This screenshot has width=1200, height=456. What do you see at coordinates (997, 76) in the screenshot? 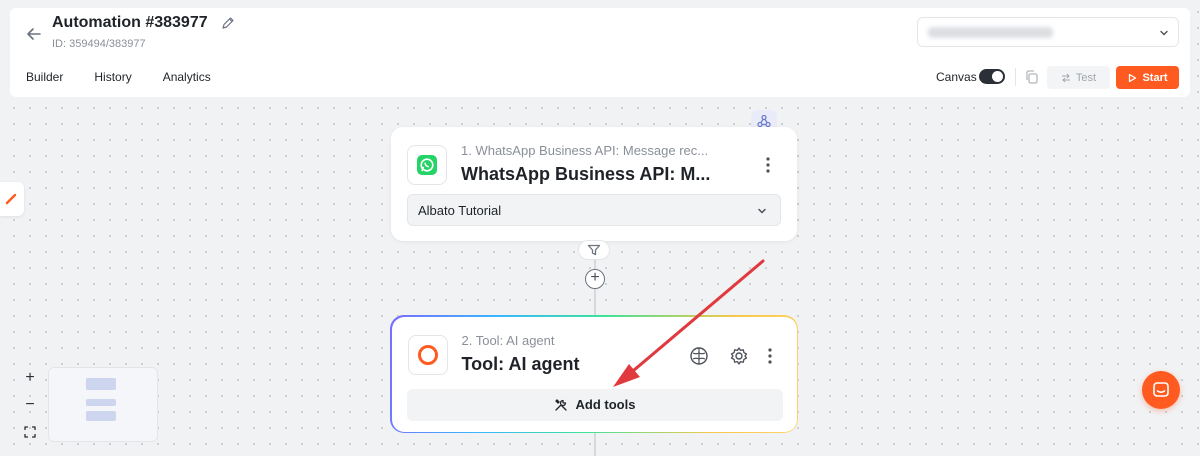
I see `toggle-knob` at bounding box center [997, 76].